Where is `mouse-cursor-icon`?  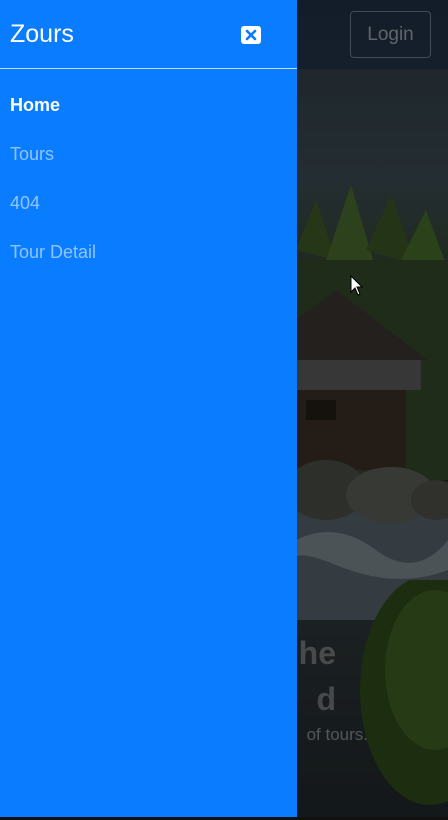 mouse-cursor-icon is located at coordinates (357, 285).